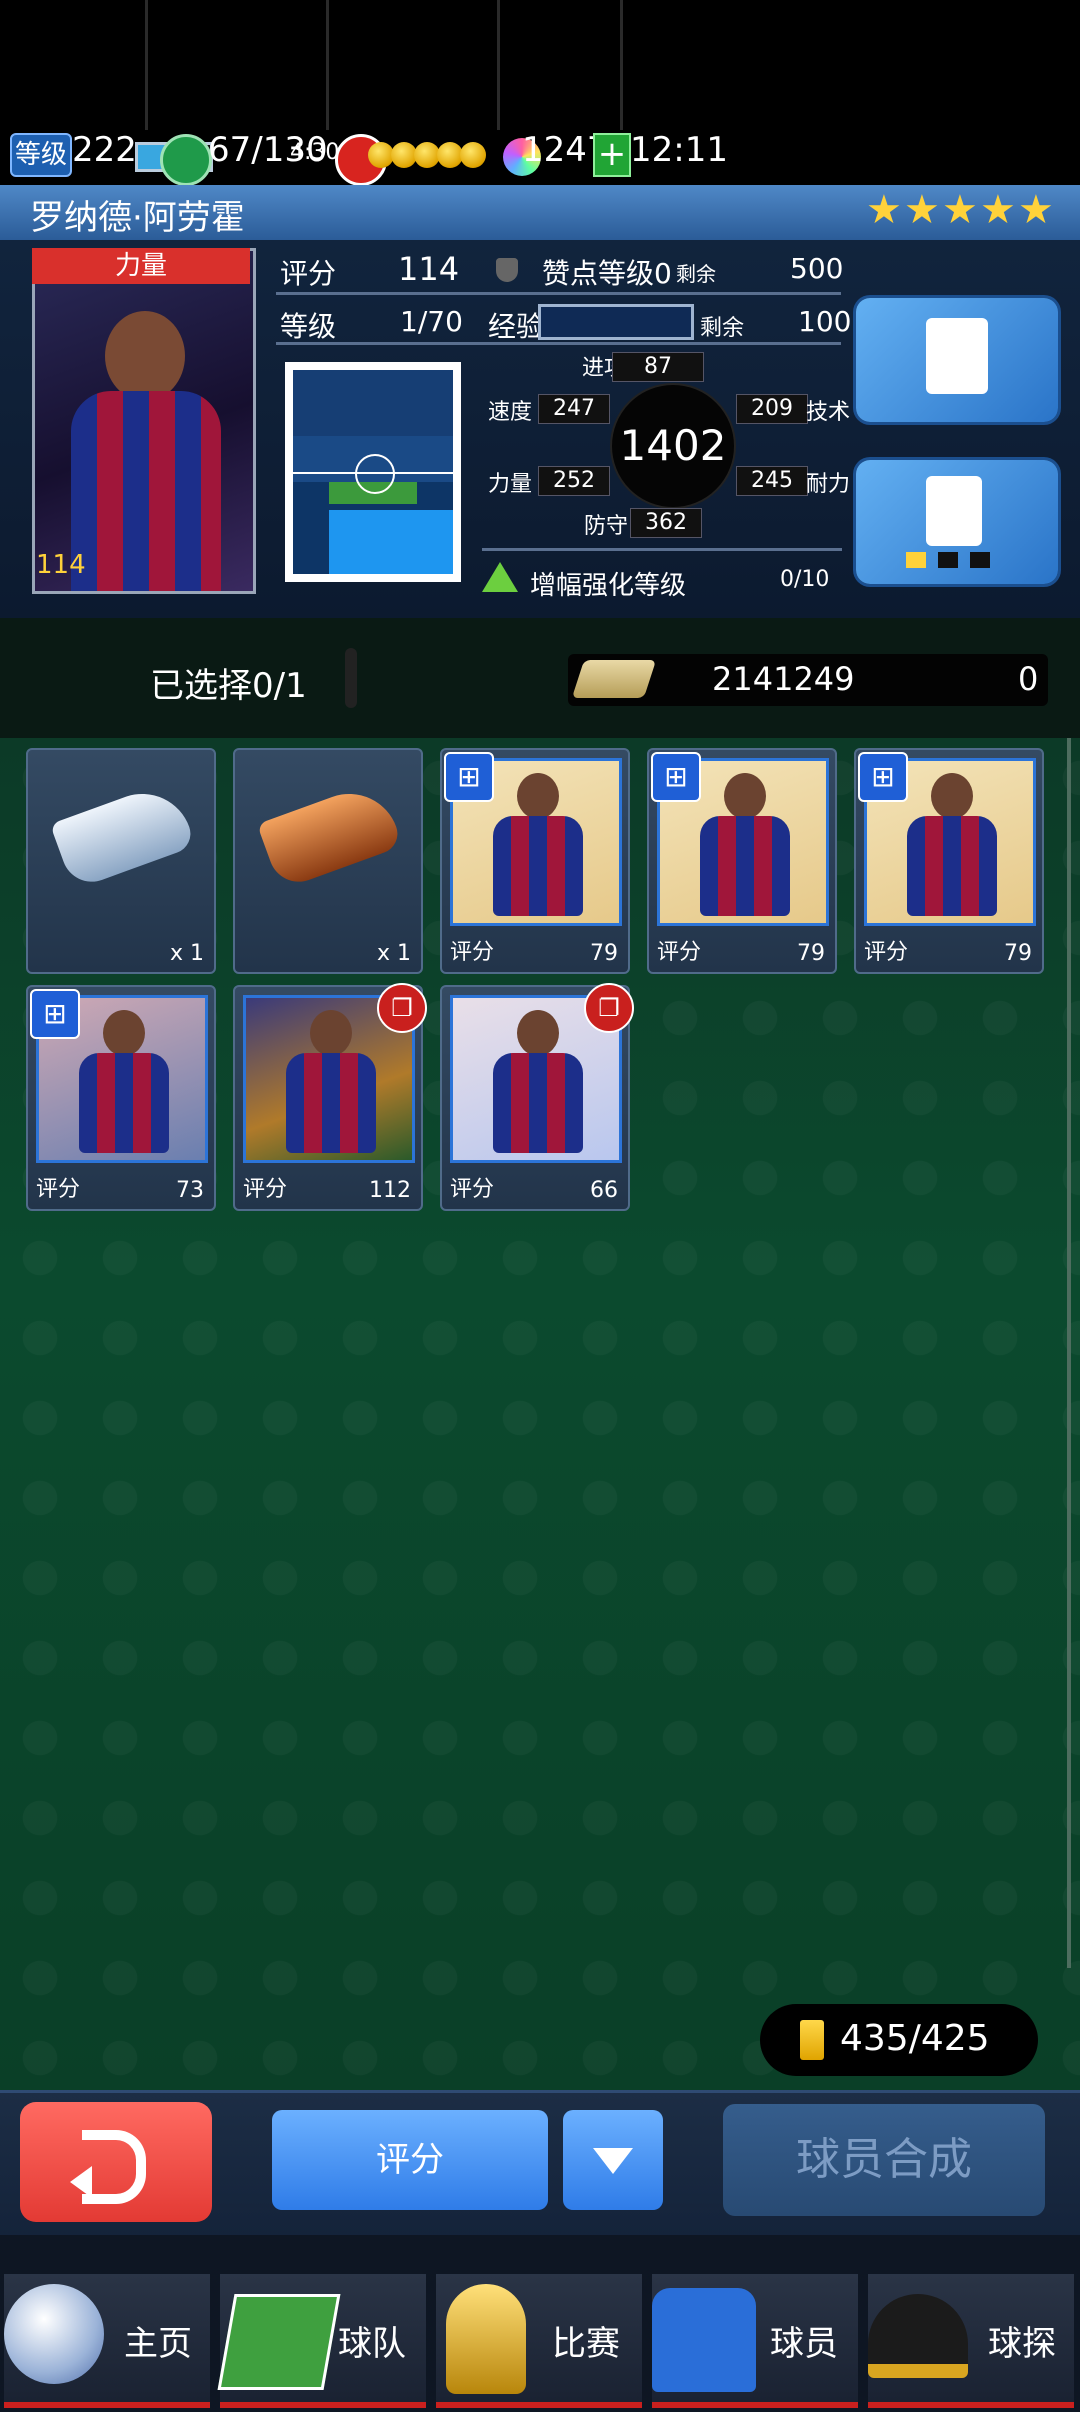  I want to click on level-label: 等级, so click(308, 326).